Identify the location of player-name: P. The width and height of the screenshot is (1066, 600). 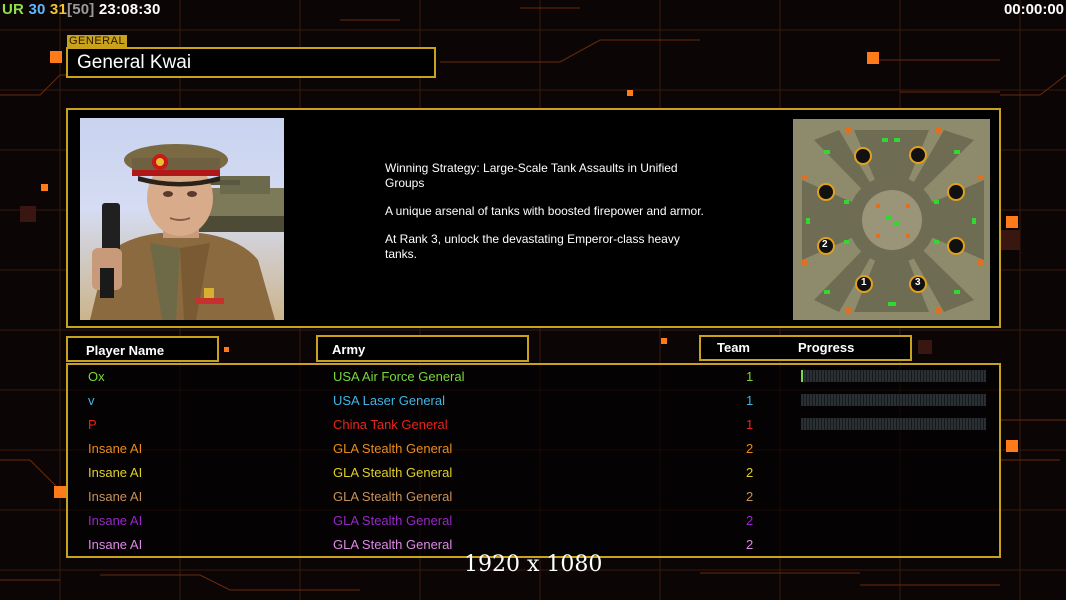
(92, 424).